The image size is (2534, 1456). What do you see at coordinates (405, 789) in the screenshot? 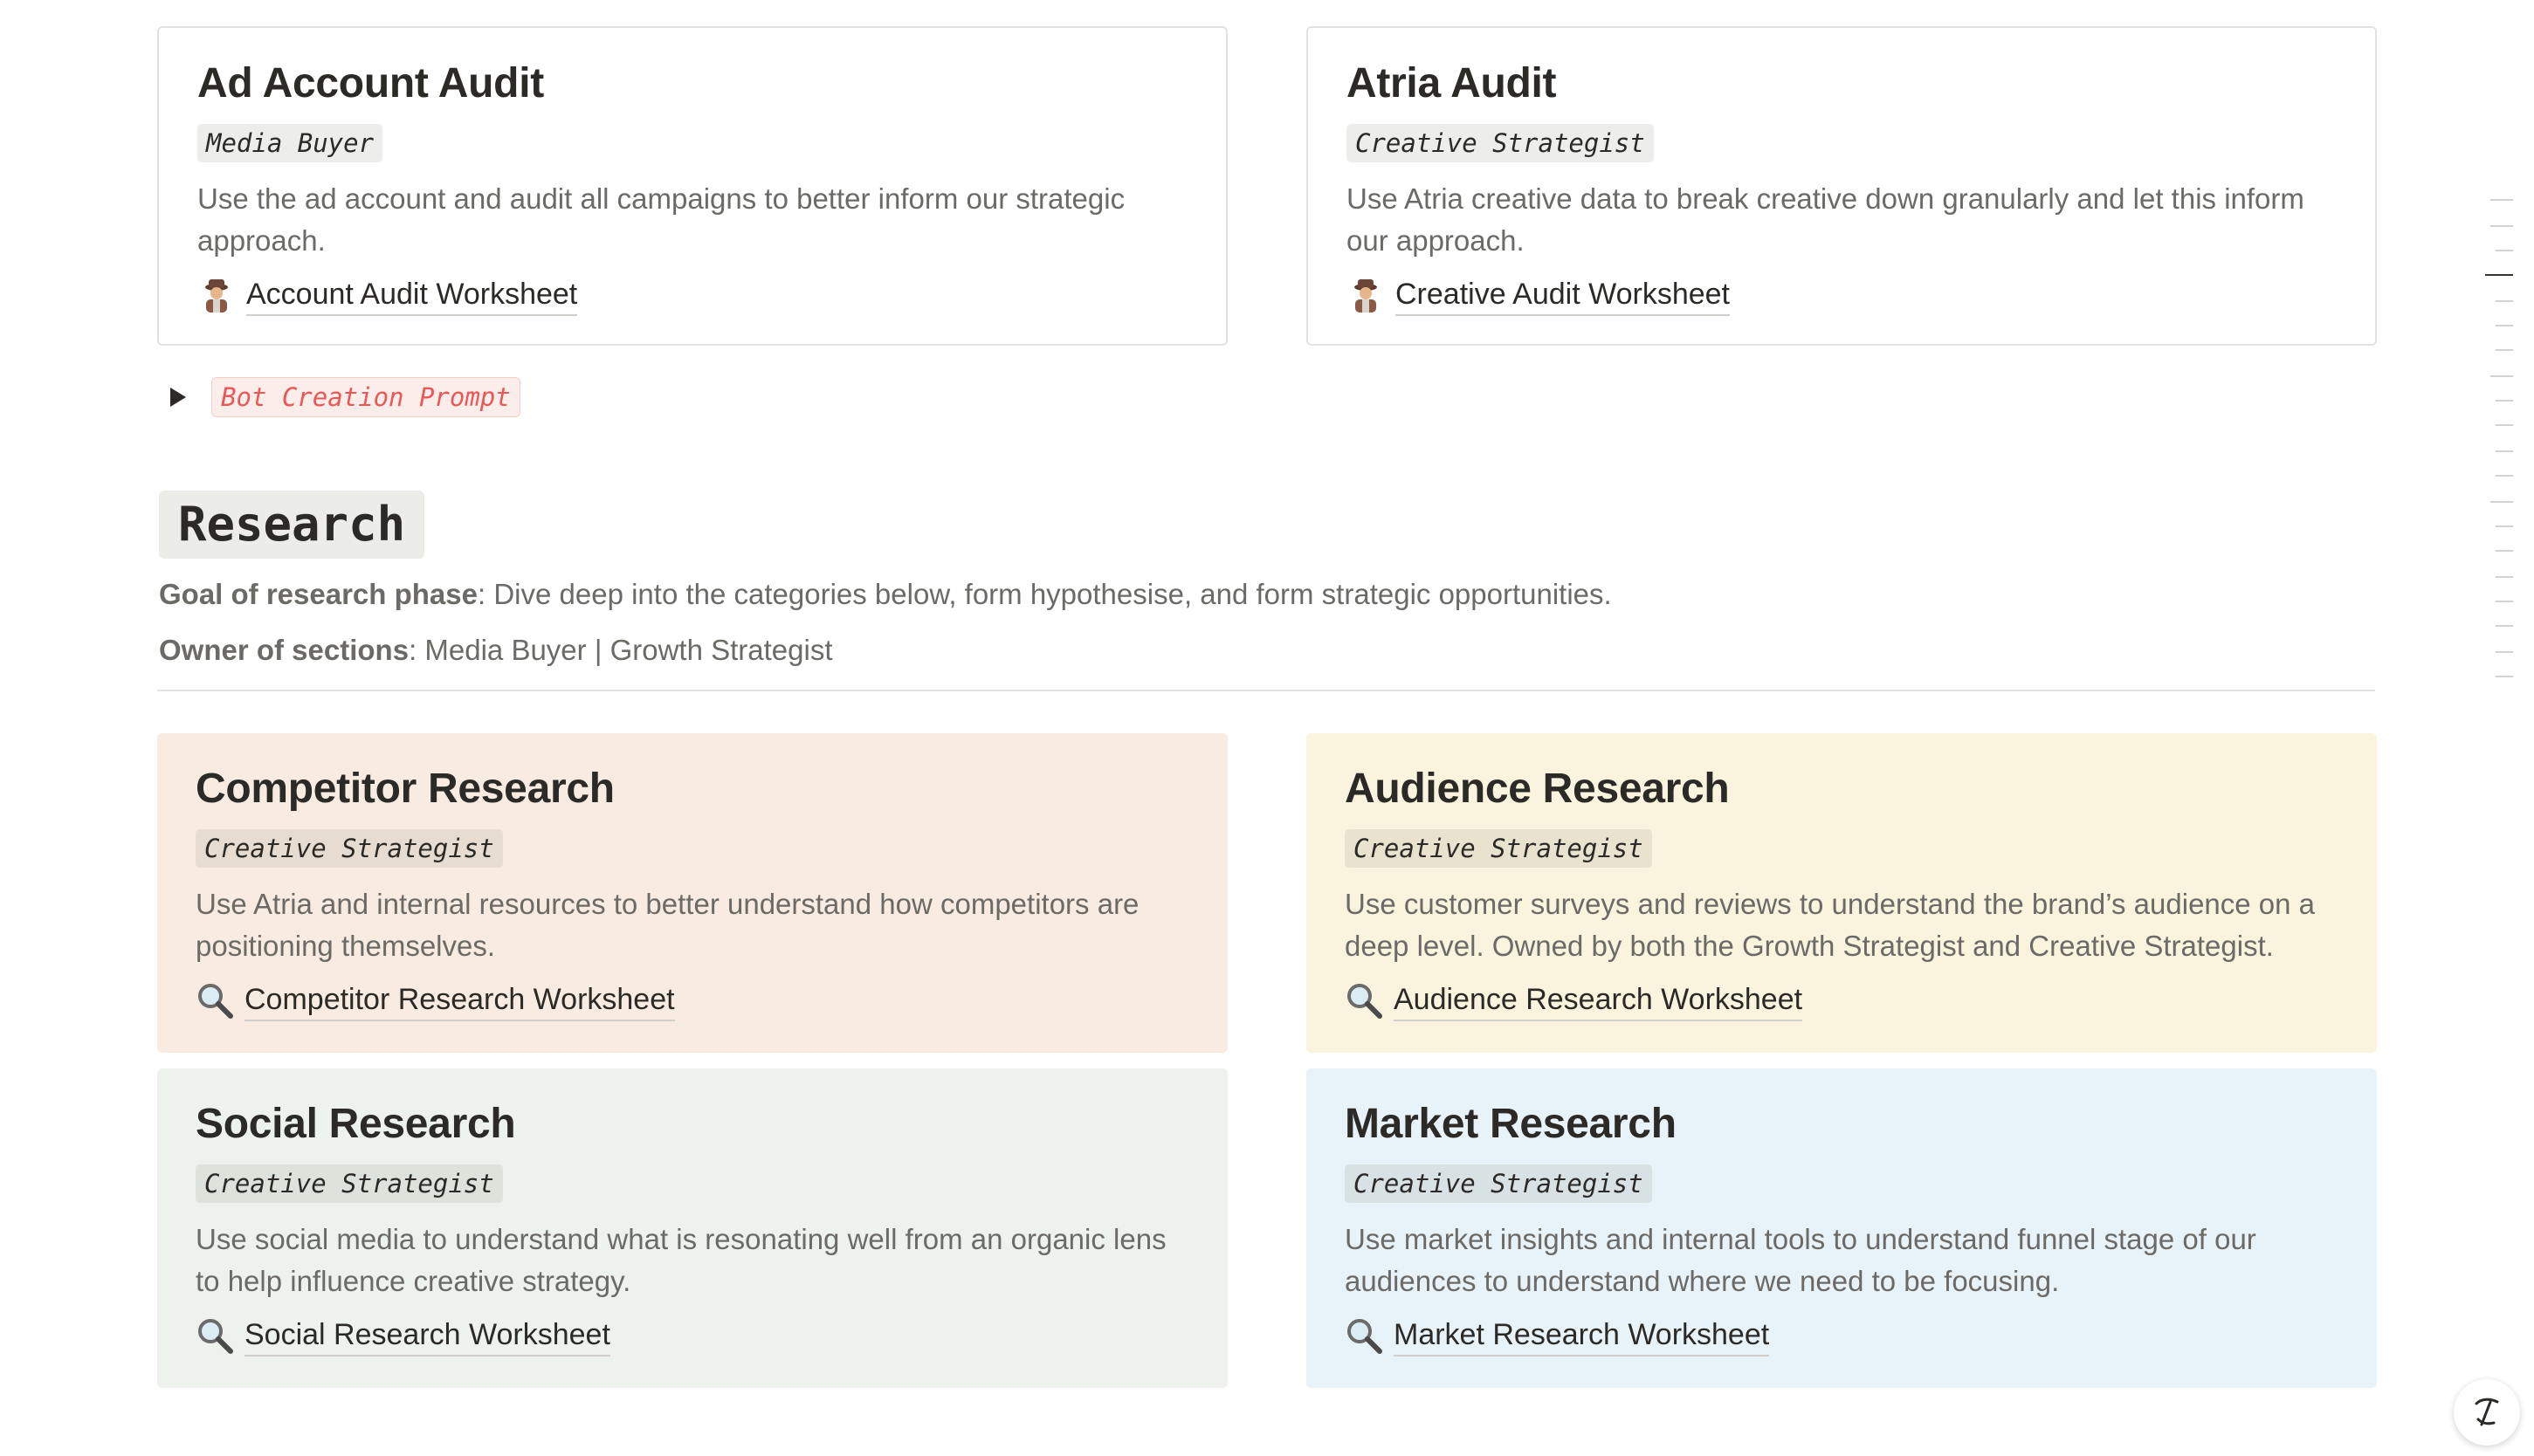
I see `card-title: Competitor Research` at bounding box center [405, 789].